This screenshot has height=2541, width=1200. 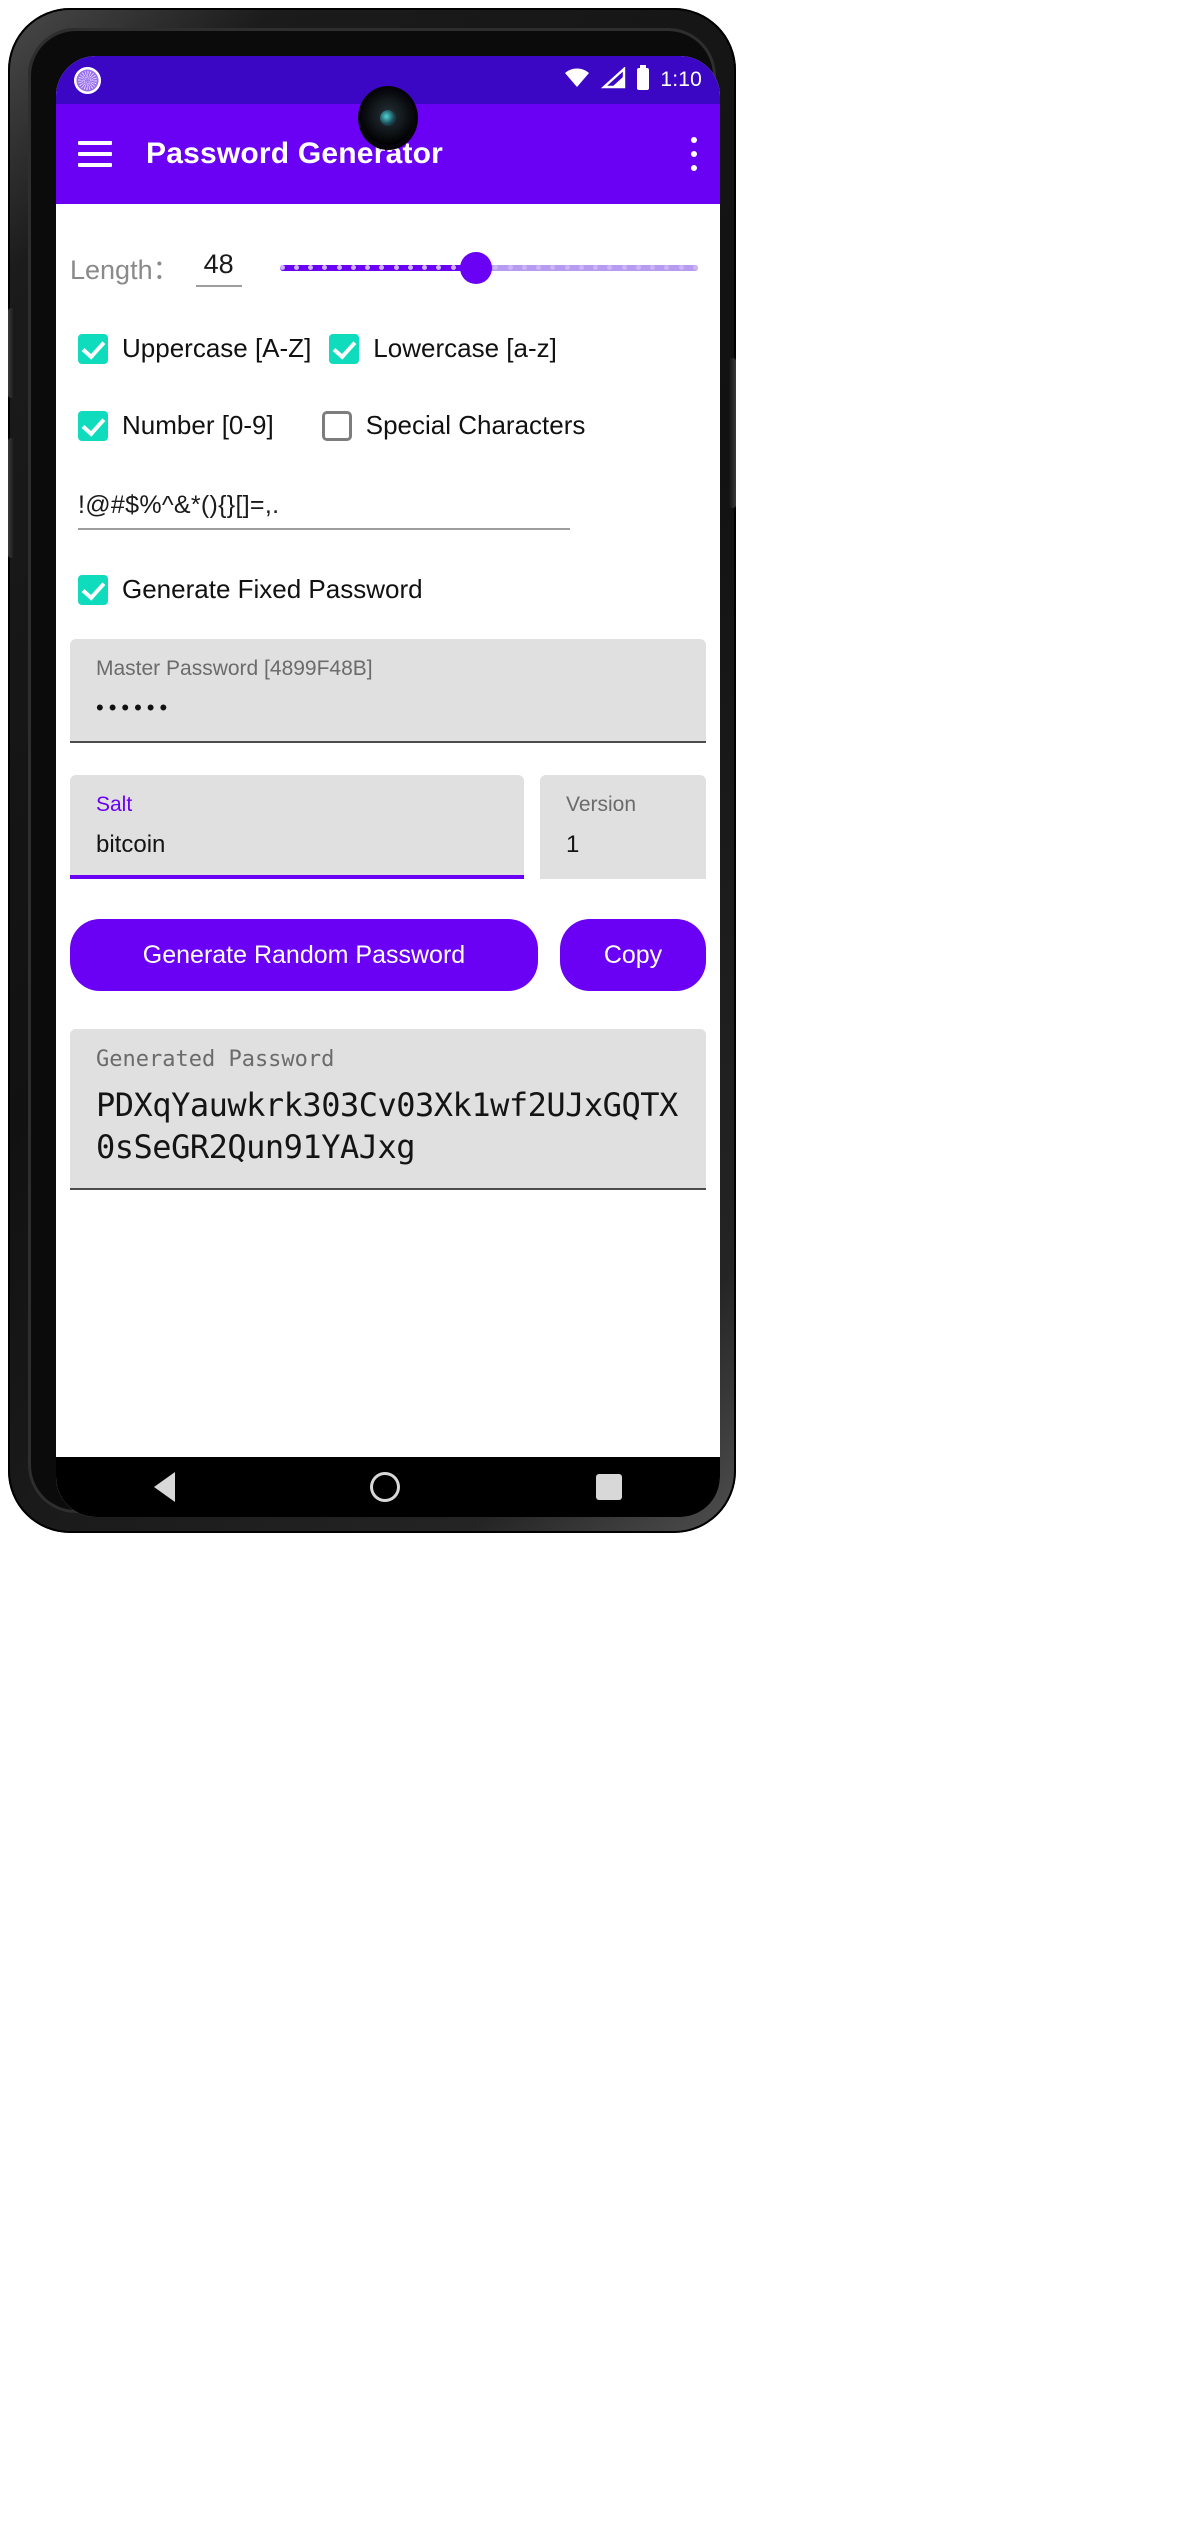 I want to click on salt-underline, so click(x=297, y=877).